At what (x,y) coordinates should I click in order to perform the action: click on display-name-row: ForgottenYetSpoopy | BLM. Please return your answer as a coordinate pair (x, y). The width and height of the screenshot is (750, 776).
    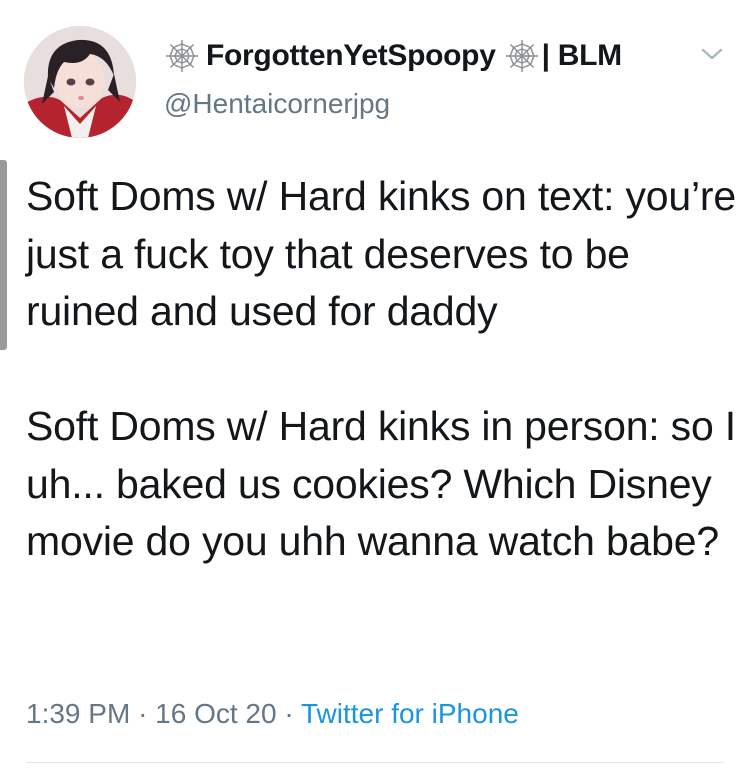
    Looking at the image, I should click on (393, 56).